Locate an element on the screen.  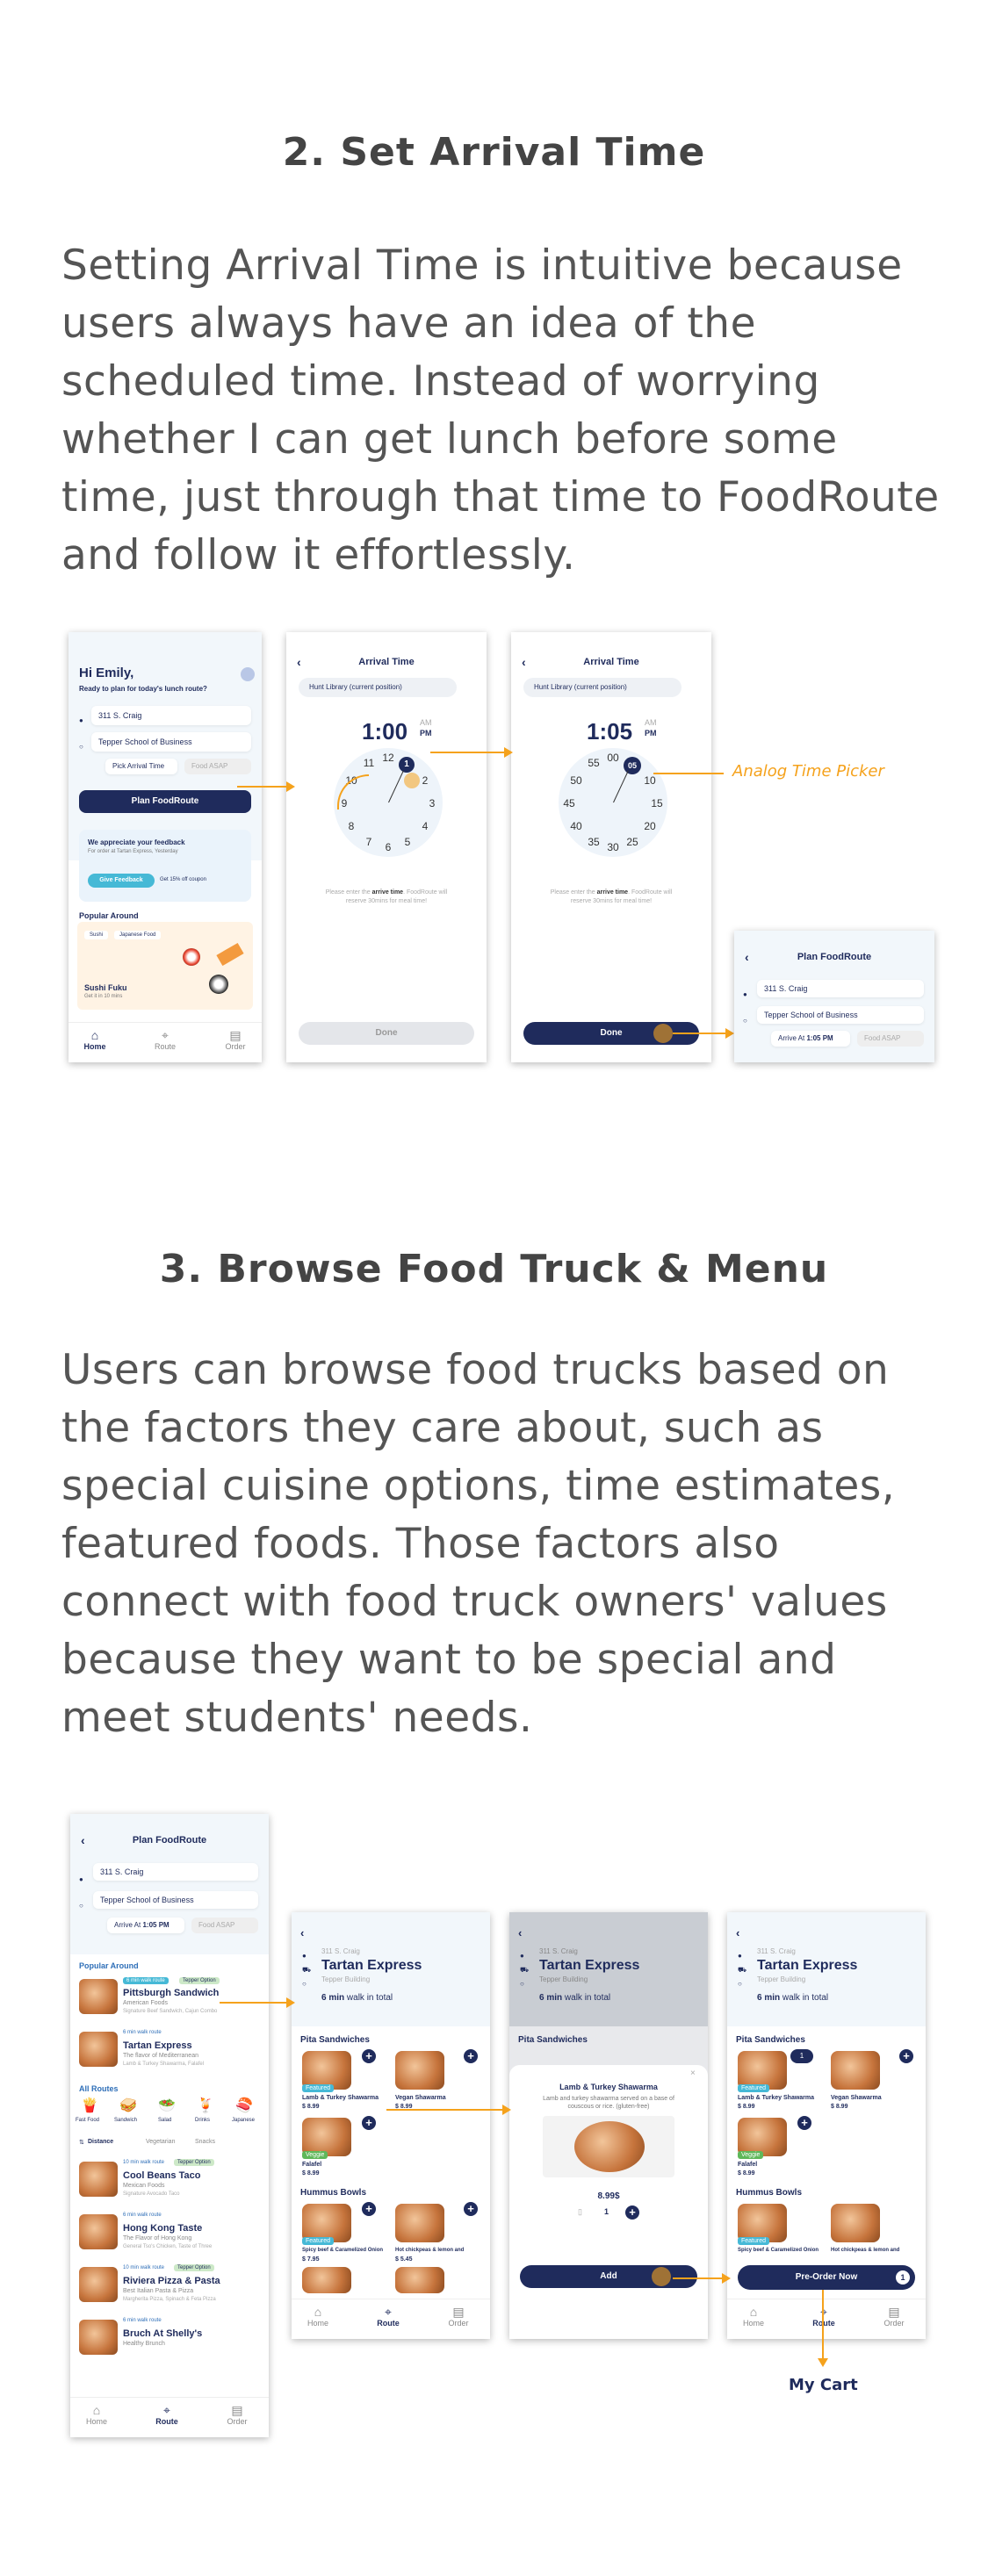
preorder-button: Pre-Order Now 1 is located at coordinates (826, 2277).